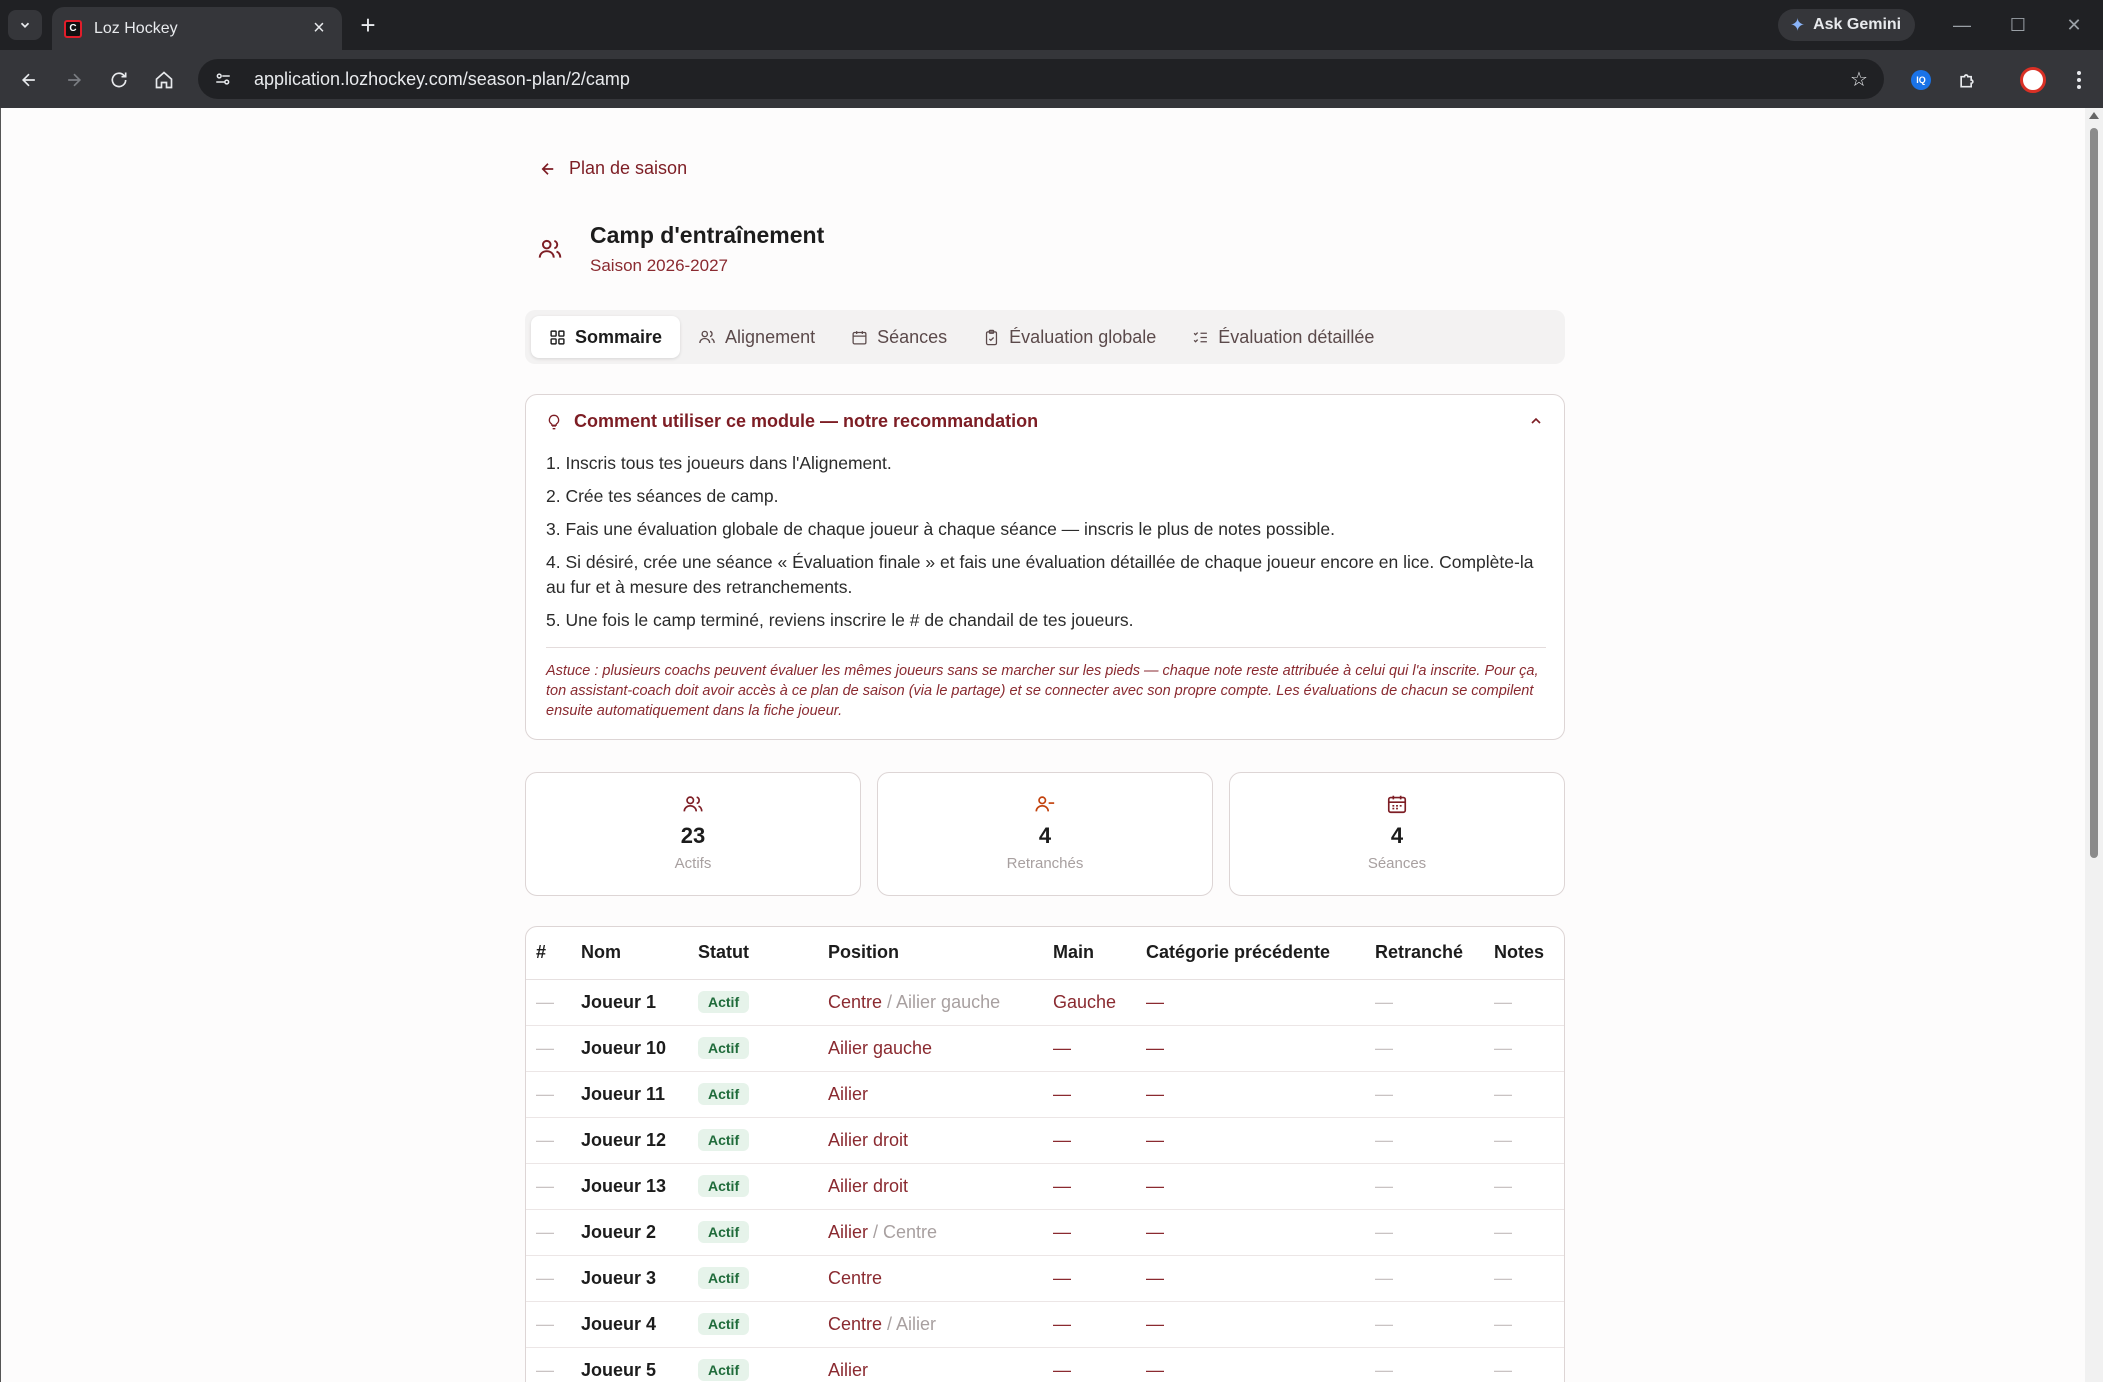 The image size is (2103, 1382). I want to click on back-link: Plan de saison, so click(613, 168).